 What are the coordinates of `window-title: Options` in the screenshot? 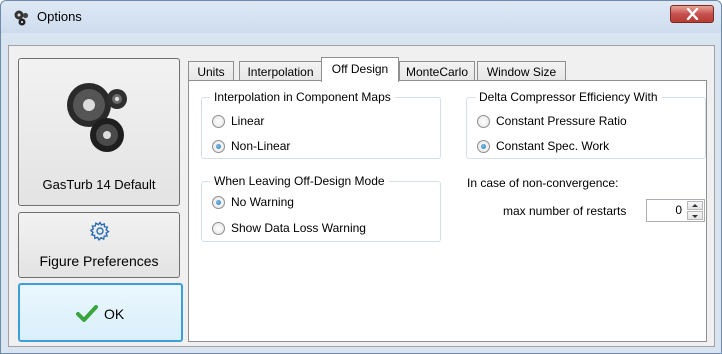 It's located at (59, 16).